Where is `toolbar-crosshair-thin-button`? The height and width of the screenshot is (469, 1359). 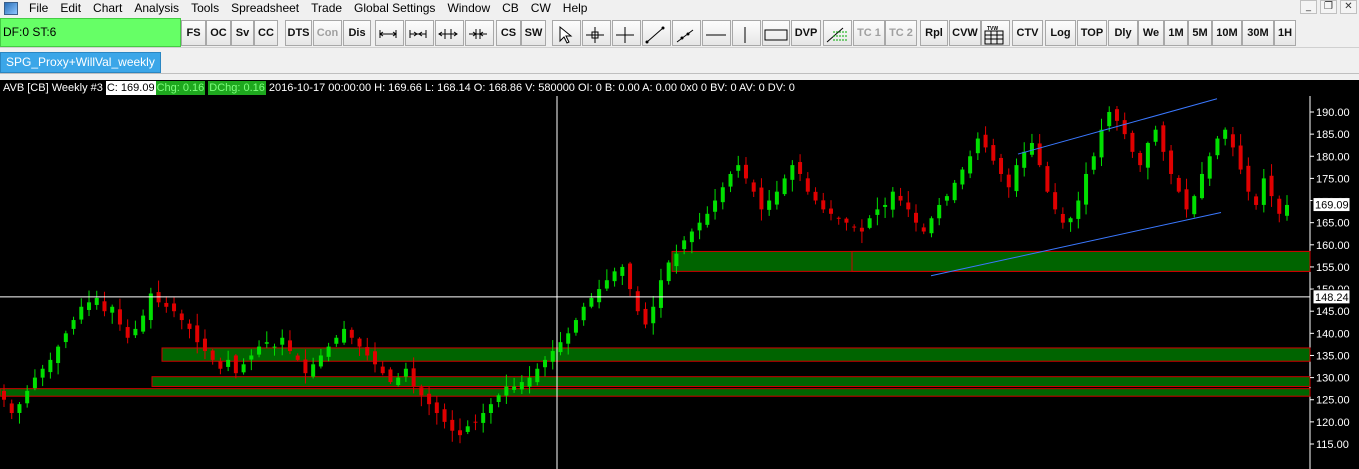 toolbar-crosshair-thin-button is located at coordinates (626, 33).